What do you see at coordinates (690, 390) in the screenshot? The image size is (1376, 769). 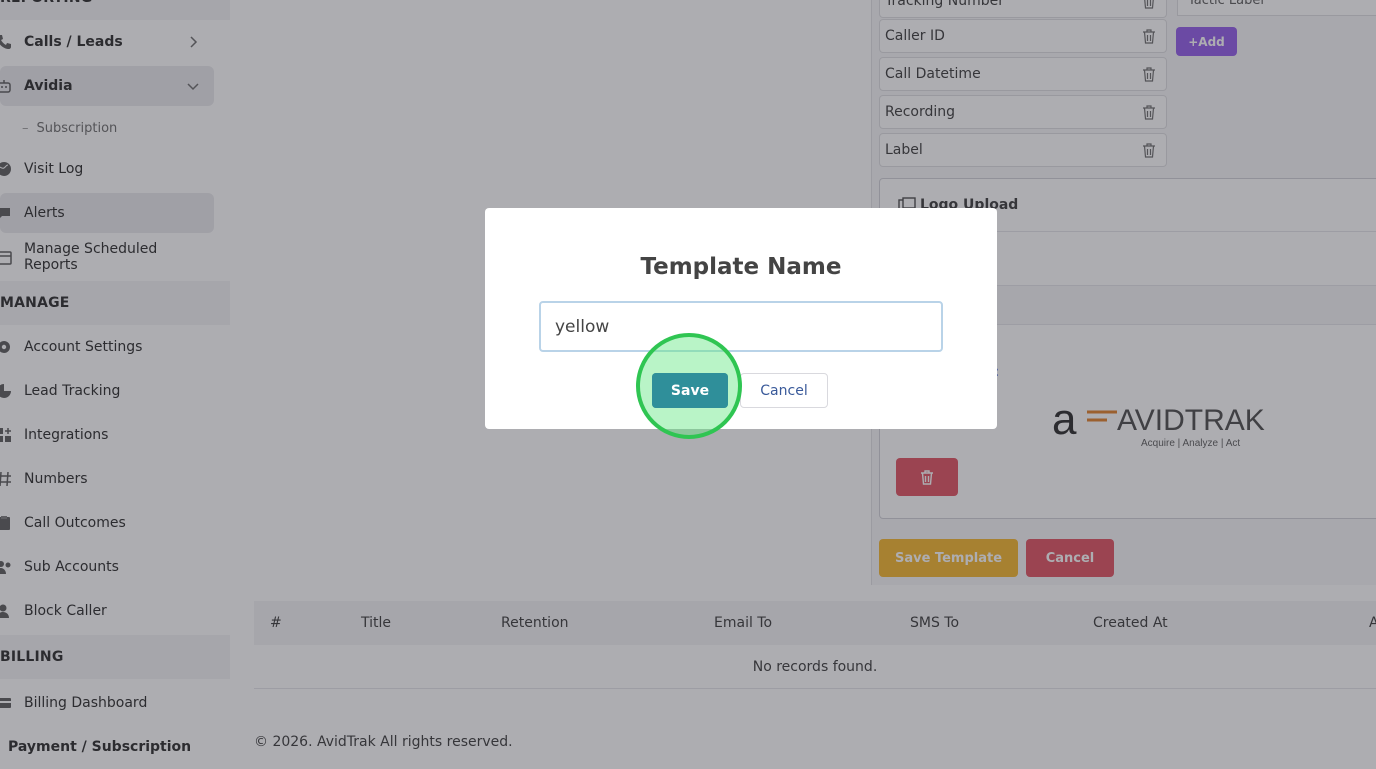 I see `save-button-highlighted: Save` at bounding box center [690, 390].